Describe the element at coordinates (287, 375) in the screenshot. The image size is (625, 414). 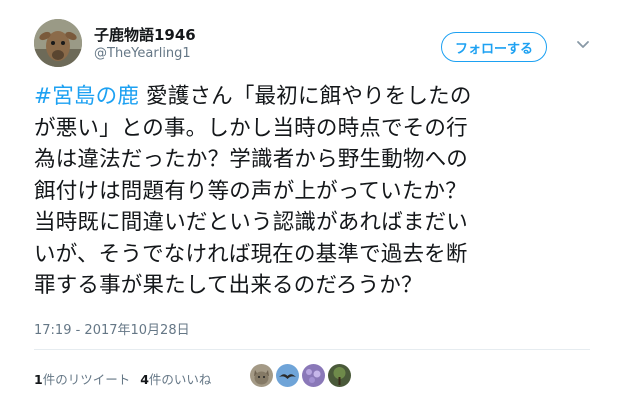
I see `bird-avatar-icon` at that location.